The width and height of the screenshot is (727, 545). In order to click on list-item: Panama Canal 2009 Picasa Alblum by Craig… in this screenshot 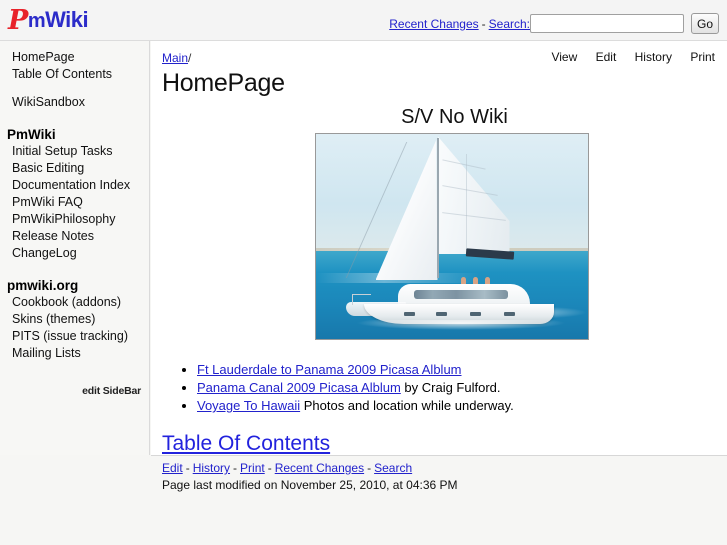, I will do `click(457, 387)`.